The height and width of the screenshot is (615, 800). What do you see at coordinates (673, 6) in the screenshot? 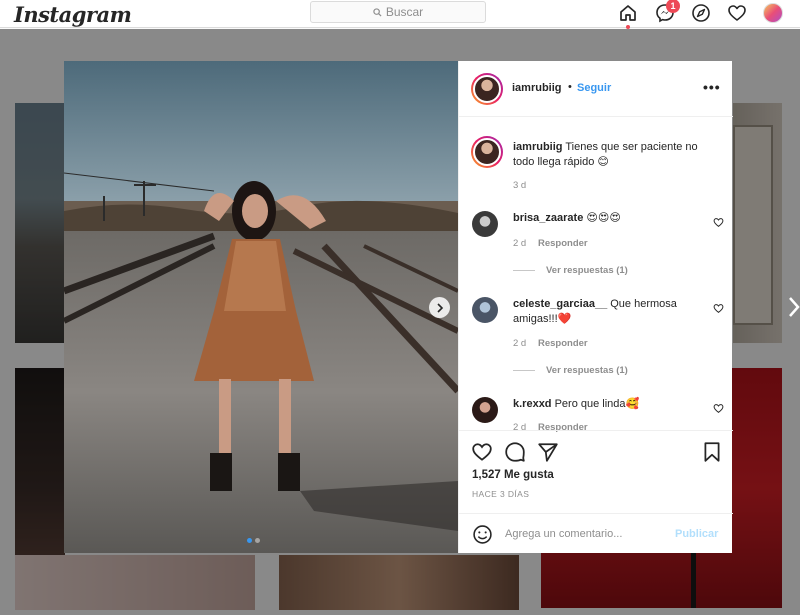
I see `notification-badge: 1` at bounding box center [673, 6].